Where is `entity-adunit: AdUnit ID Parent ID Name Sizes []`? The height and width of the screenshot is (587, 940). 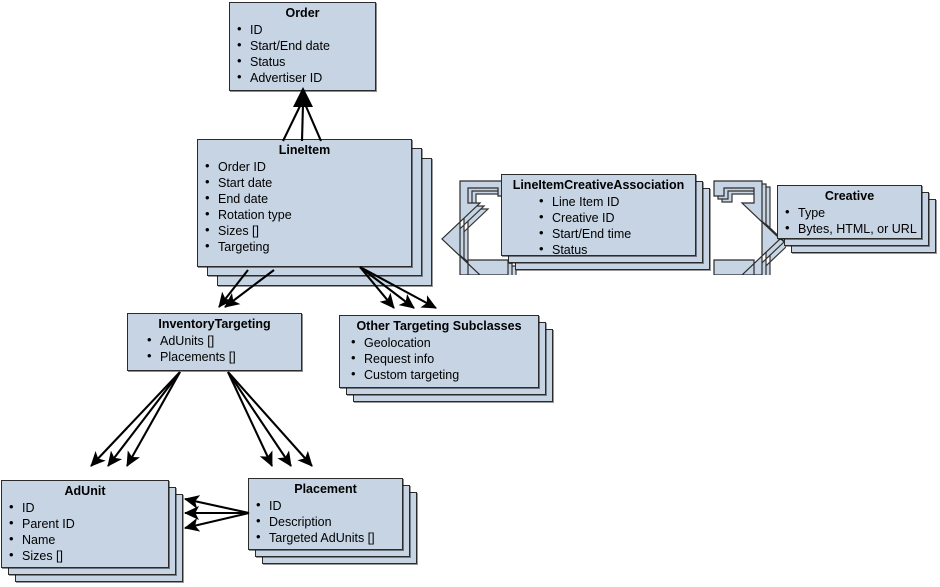
entity-adunit: AdUnit ID Parent ID Name Sizes [] is located at coordinates (85, 524).